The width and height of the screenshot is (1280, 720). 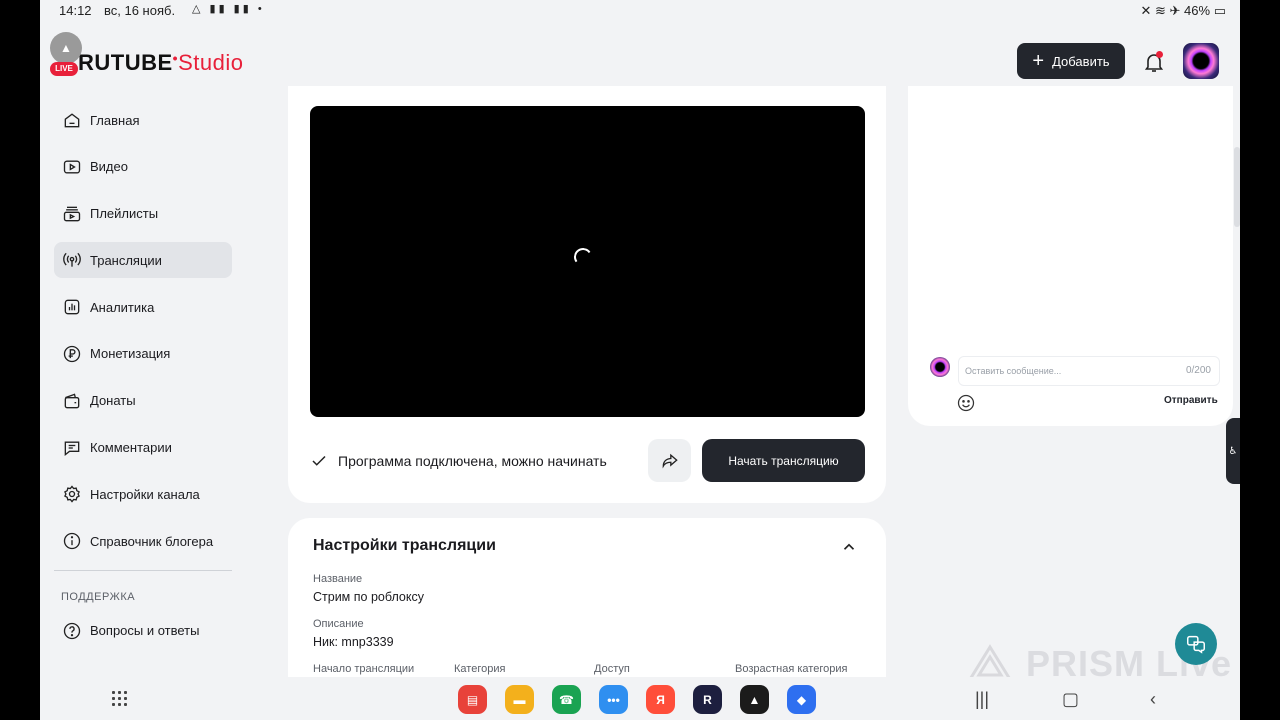 I want to click on sidebar-item-label: Справочник блогера, so click(x=152, y=541).